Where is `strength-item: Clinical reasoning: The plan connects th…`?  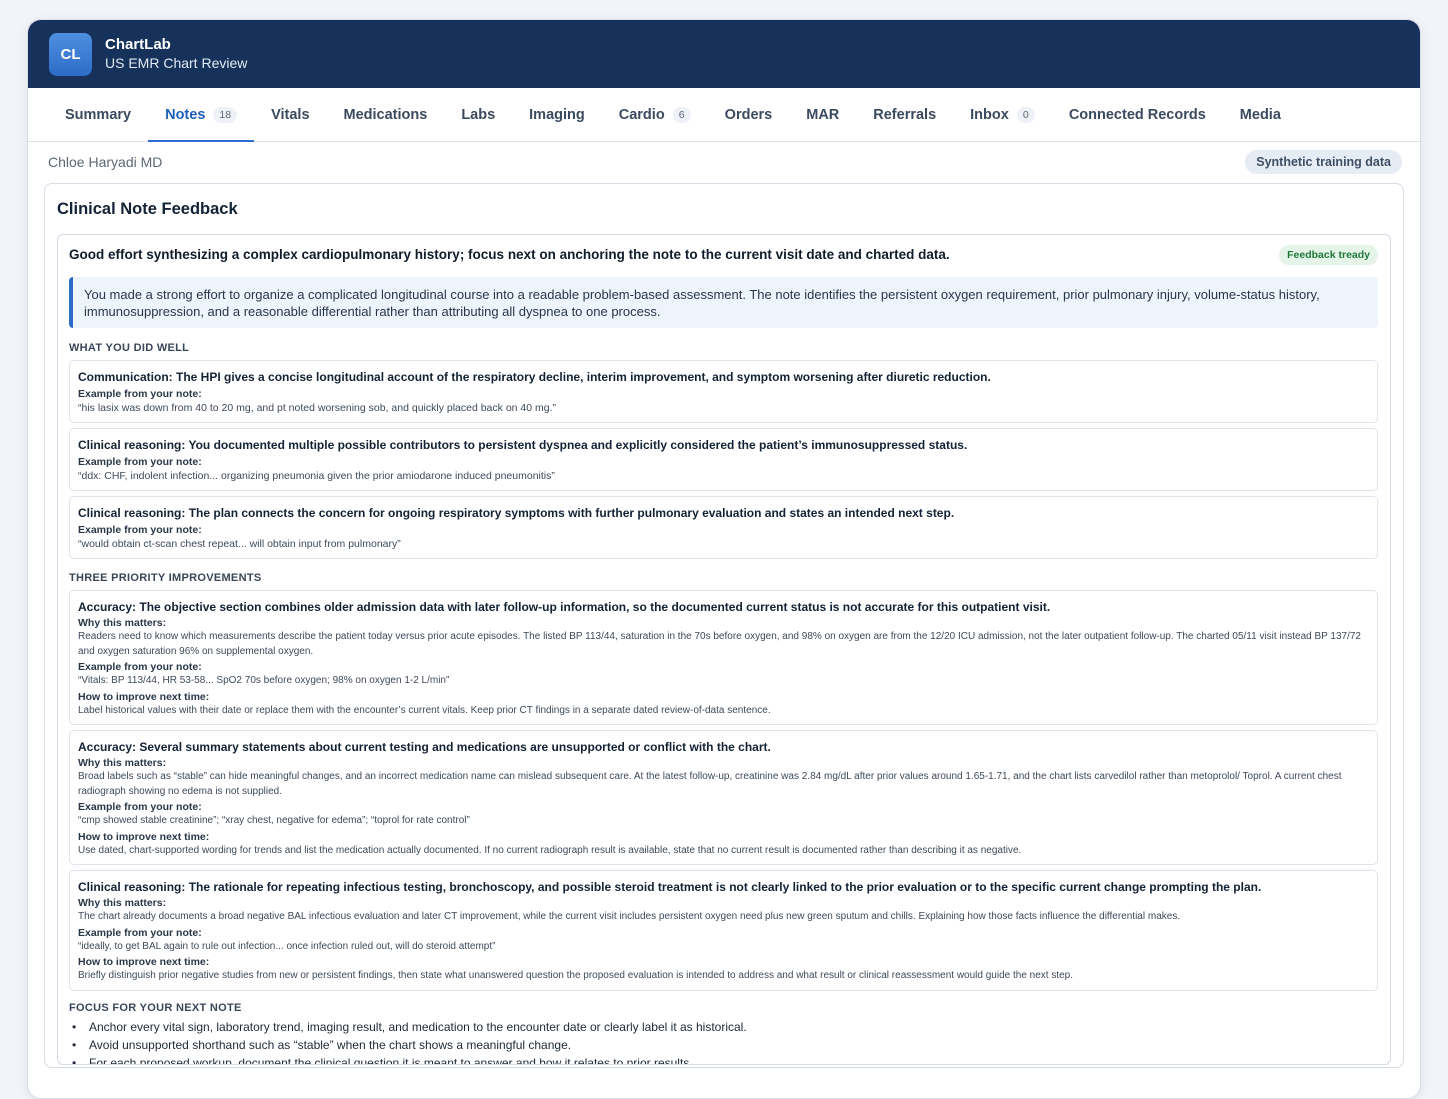 strength-item: Clinical reasoning: The plan connects th… is located at coordinates (723, 527).